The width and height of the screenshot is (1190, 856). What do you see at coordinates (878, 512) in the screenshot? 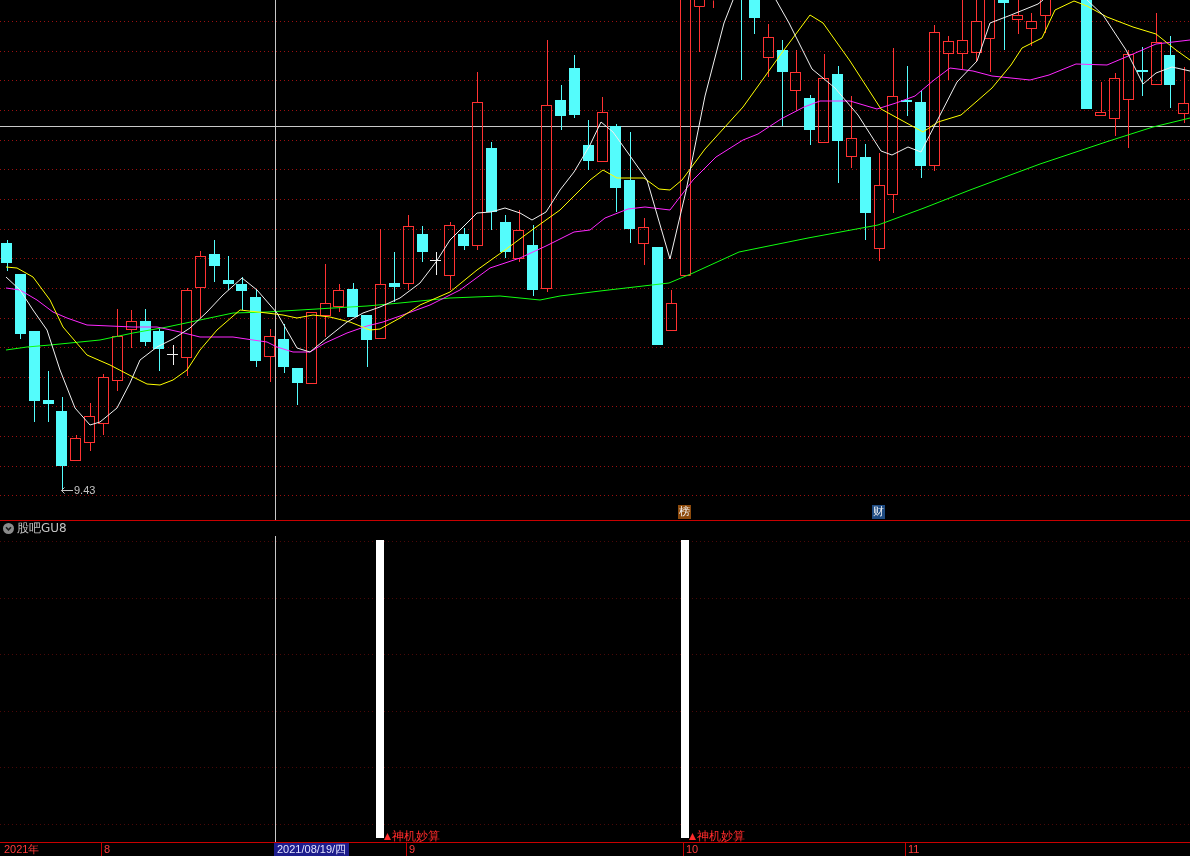
I see `event-marker: 财` at bounding box center [878, 512].